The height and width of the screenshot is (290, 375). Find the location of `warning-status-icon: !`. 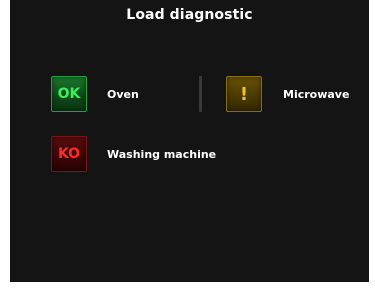

warning-status-icon: ! is located at coordinates (244, 94).